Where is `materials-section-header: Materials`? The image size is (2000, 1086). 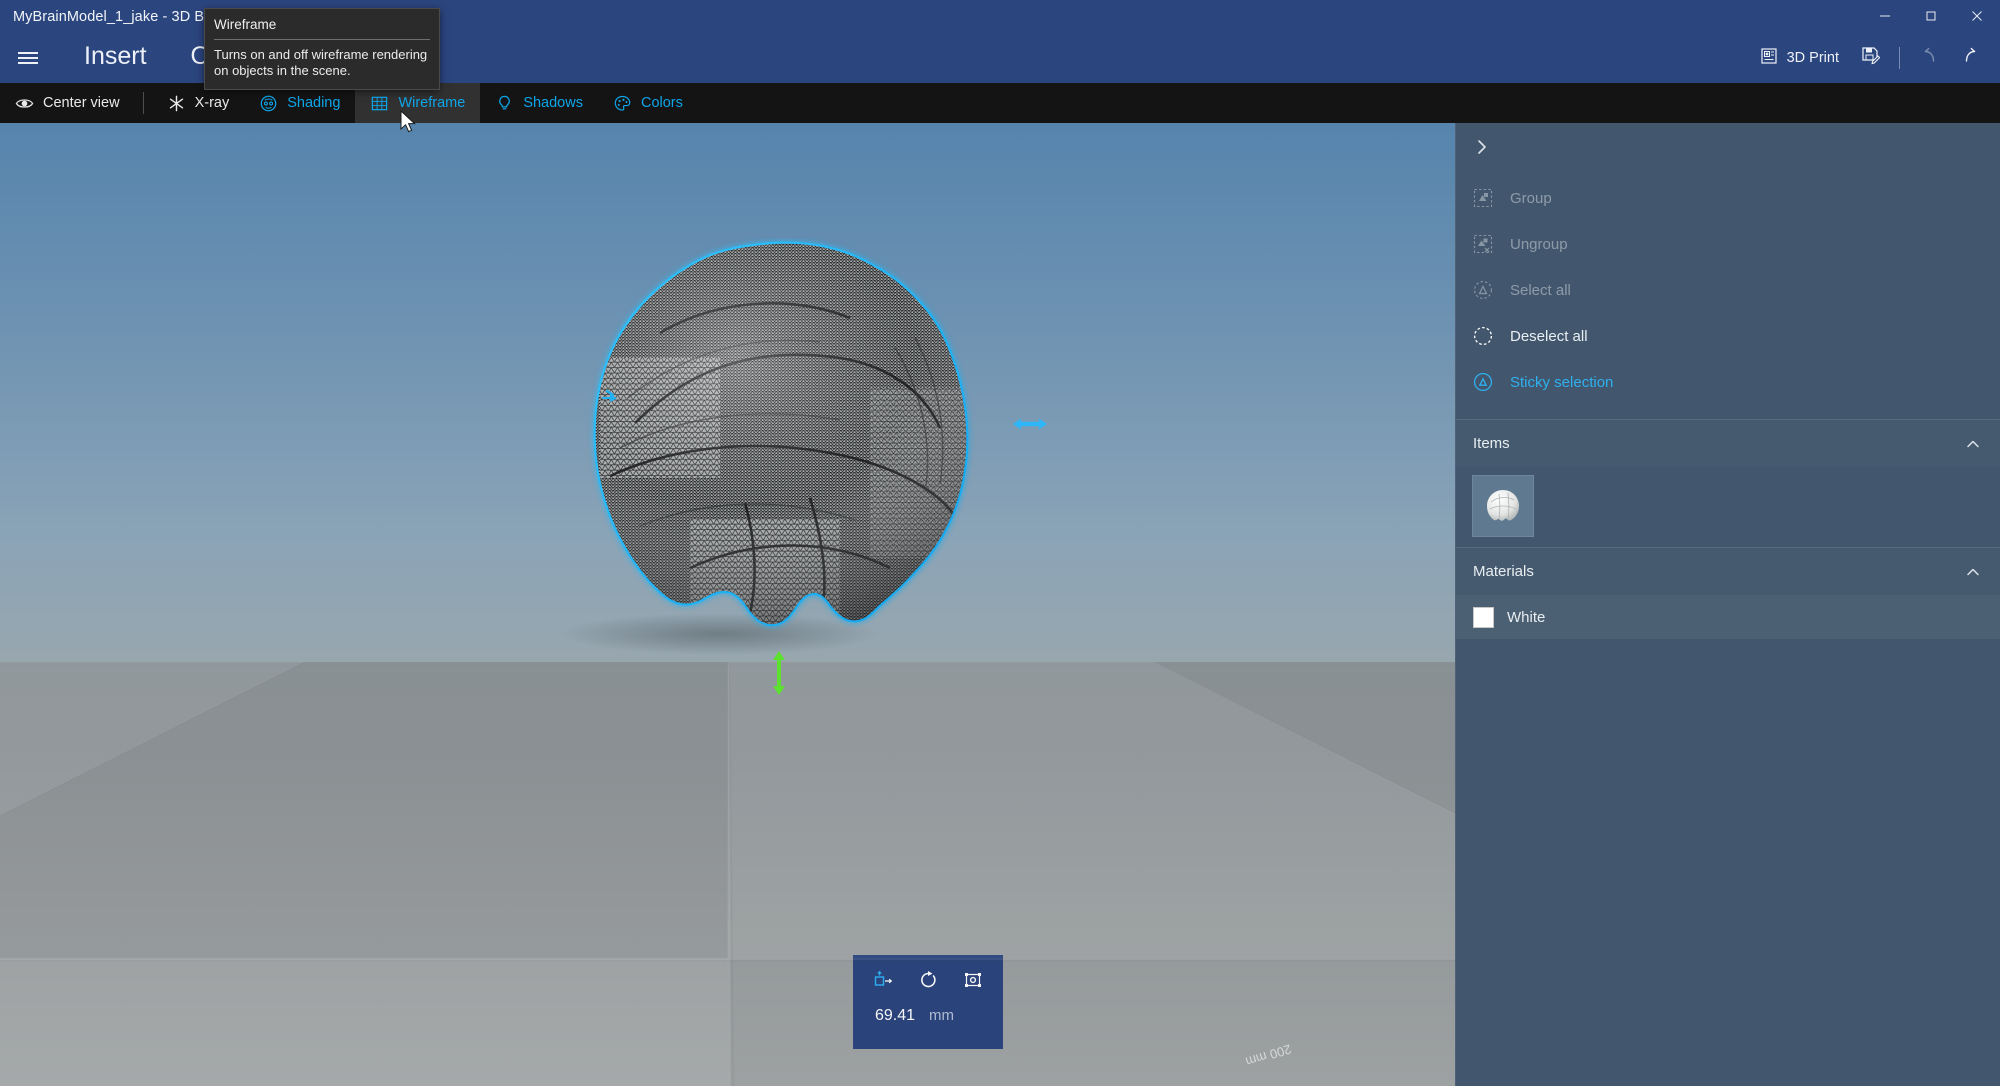
materials-section-header: Materials is located at coordinates (1728, 571).